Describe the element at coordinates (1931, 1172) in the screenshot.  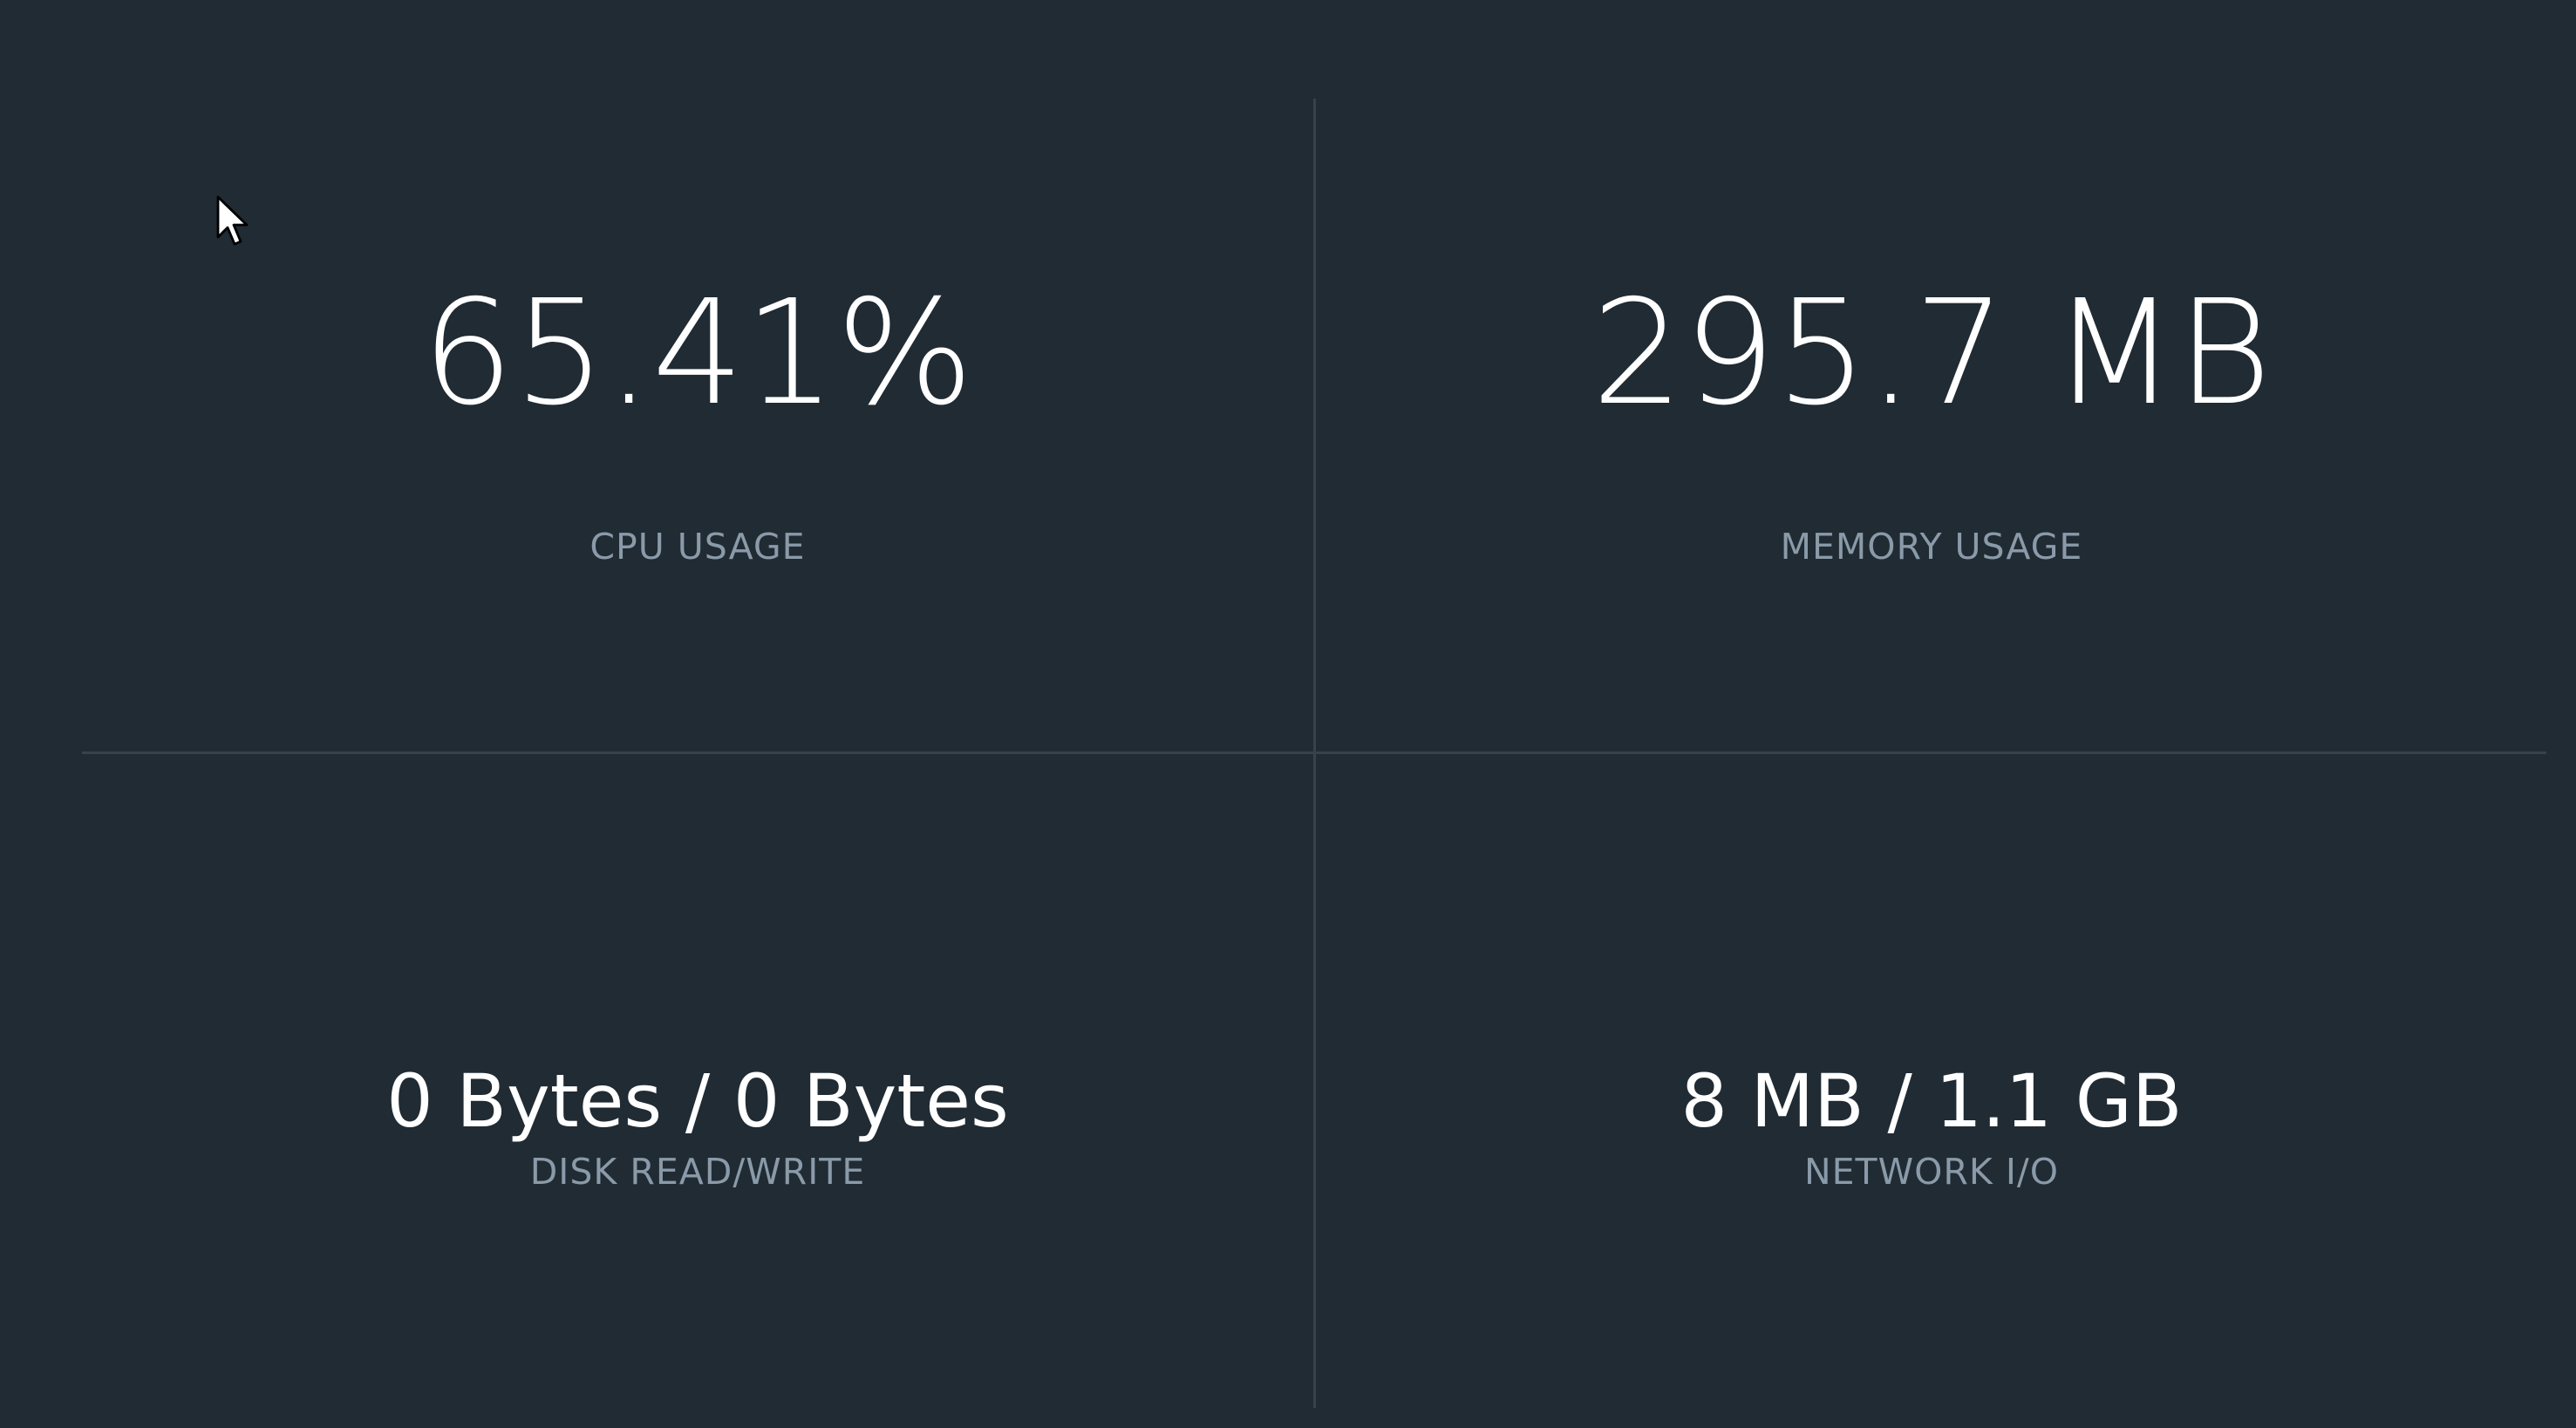
I see `network-io-label: NETWORK I/O` at that location.